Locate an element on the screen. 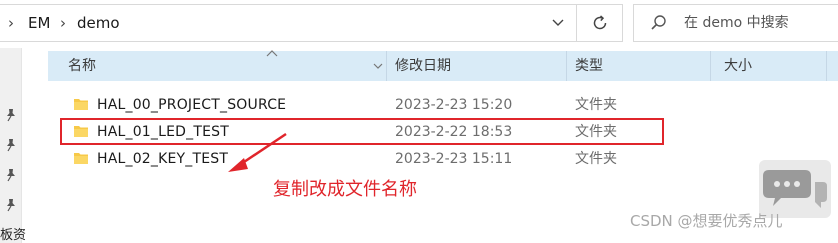 The height and width of the screenshot is (243, 838). refresh-button is located at coordinates (600, 23).